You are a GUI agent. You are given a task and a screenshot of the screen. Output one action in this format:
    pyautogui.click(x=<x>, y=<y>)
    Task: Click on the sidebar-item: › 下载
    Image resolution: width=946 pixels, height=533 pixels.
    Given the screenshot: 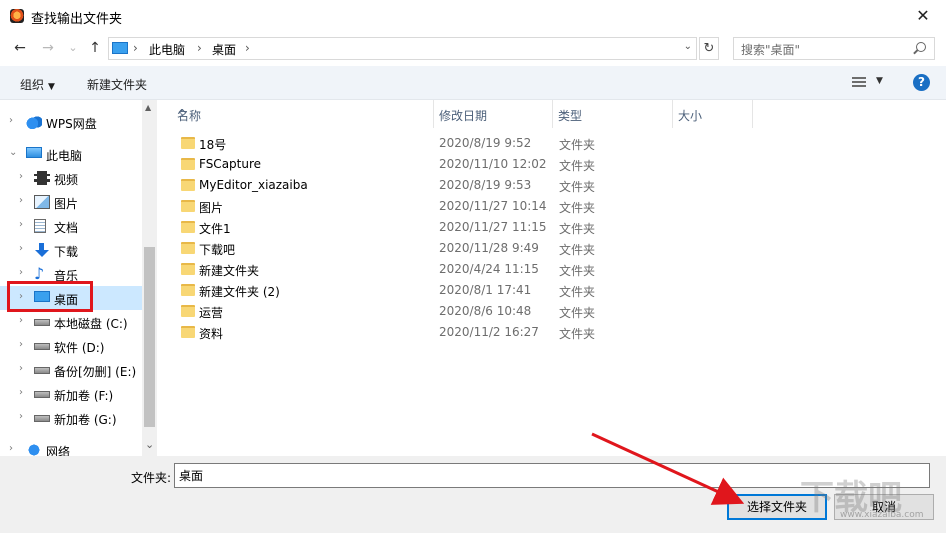 What is the action you would take?
    pyautogui.click(x=71, y=250)
    